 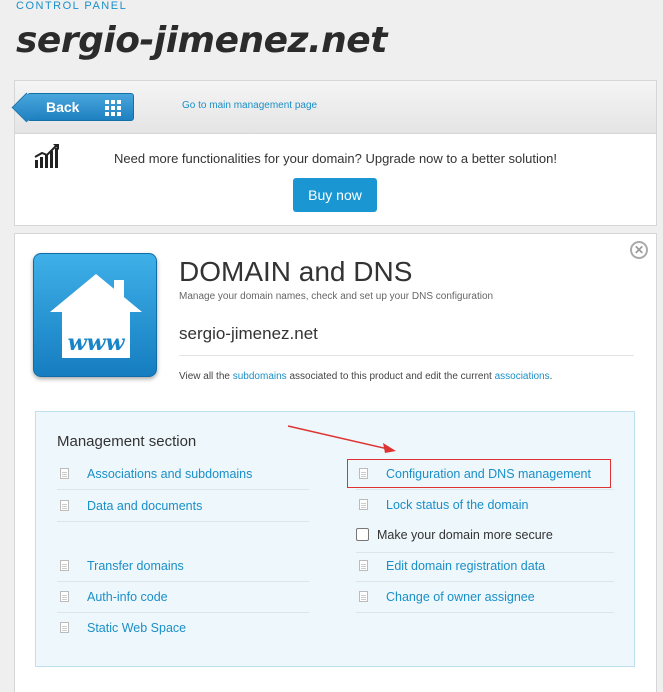 I want to click on info-prefix: View all the, so click(x=206, y=376).